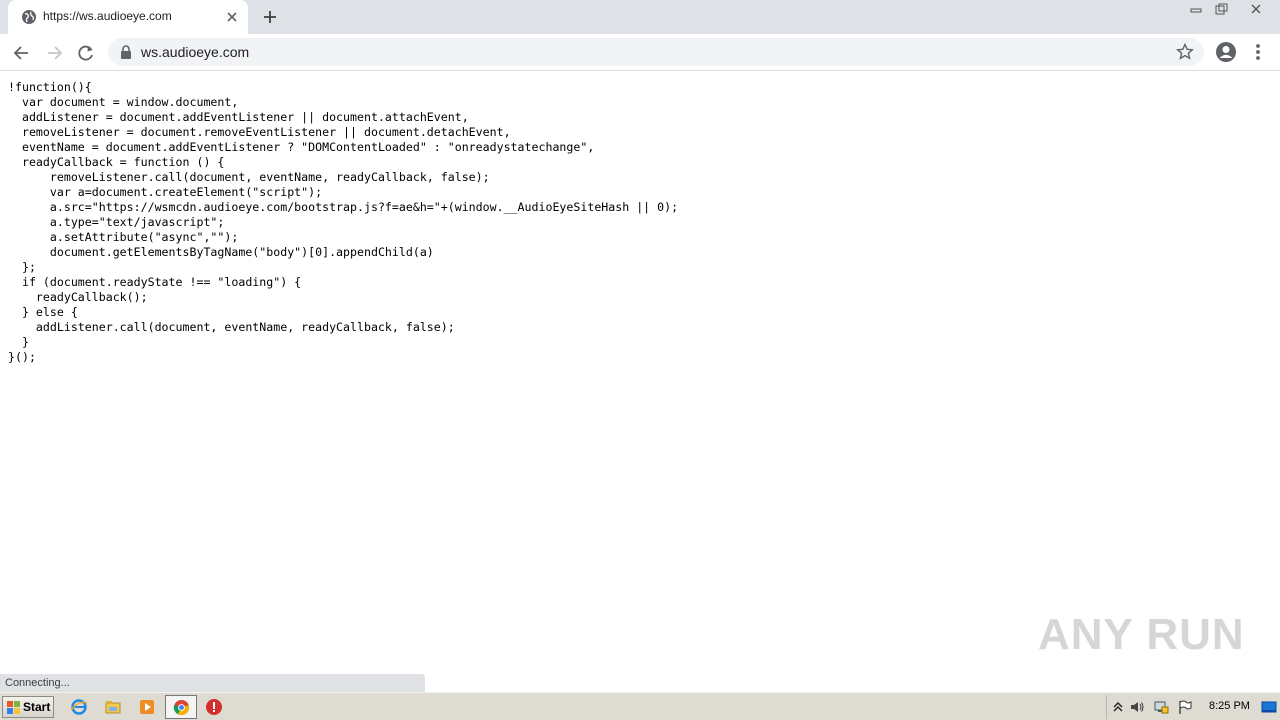  What do you see at coordinates (22, 357) in the screenshot?
I see `code-line: }();` at bounding box center [22, 357].